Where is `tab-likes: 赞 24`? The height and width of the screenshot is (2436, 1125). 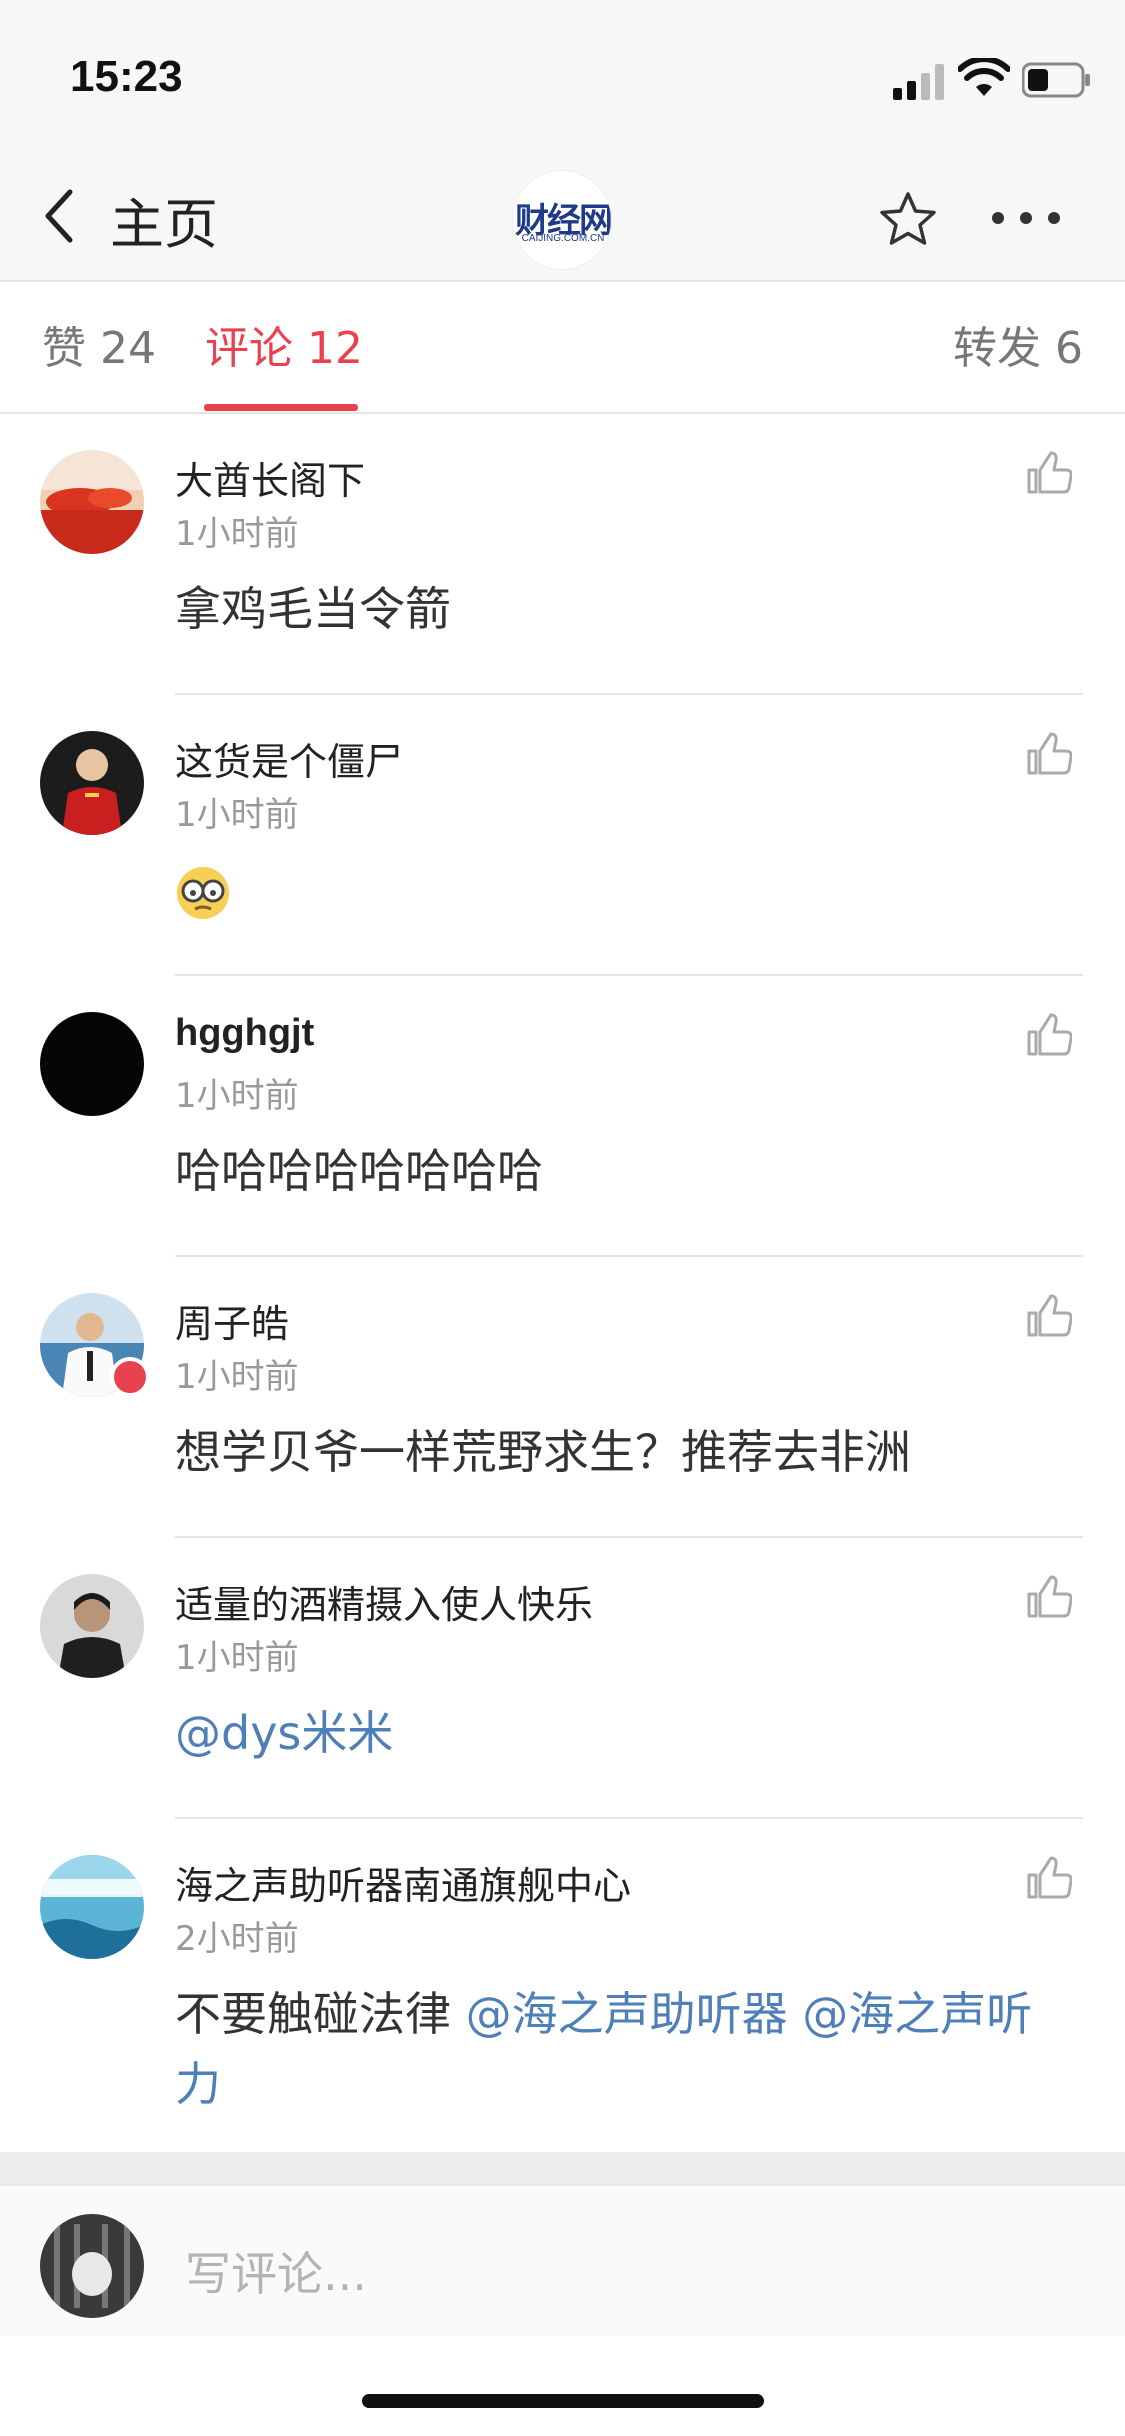
tab-likes: 赞 24 is located at coordinates (99, 344).